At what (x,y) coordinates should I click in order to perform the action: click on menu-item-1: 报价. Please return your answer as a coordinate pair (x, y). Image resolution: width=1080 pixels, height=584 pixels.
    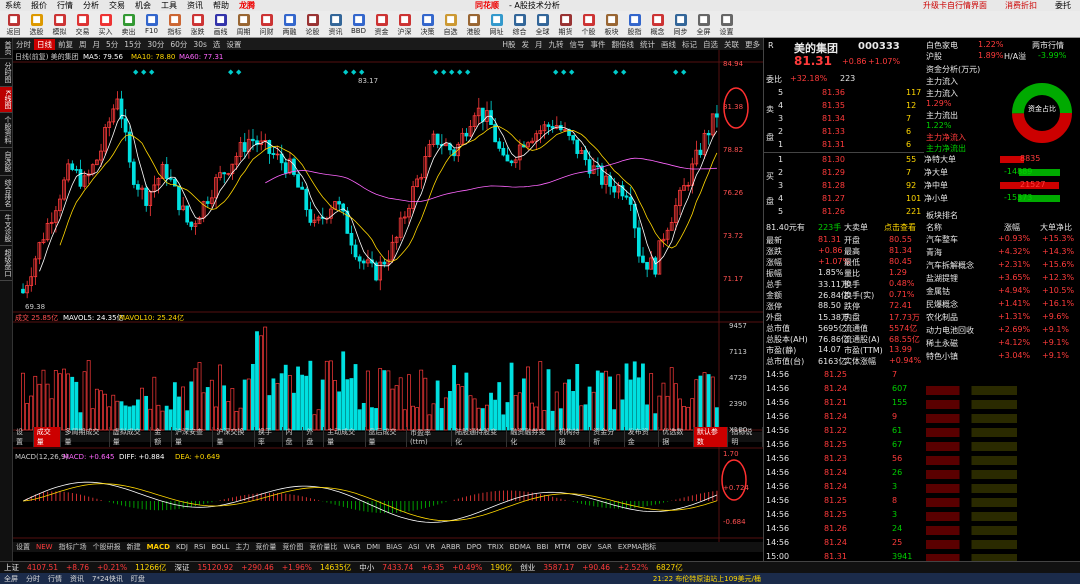
    Looking at the image, I should click on (39, 5).